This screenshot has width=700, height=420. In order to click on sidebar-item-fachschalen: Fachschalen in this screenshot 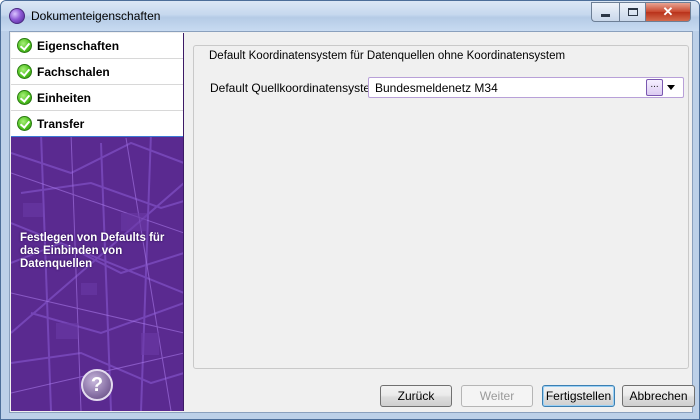, I will do `click(97, 72)`.